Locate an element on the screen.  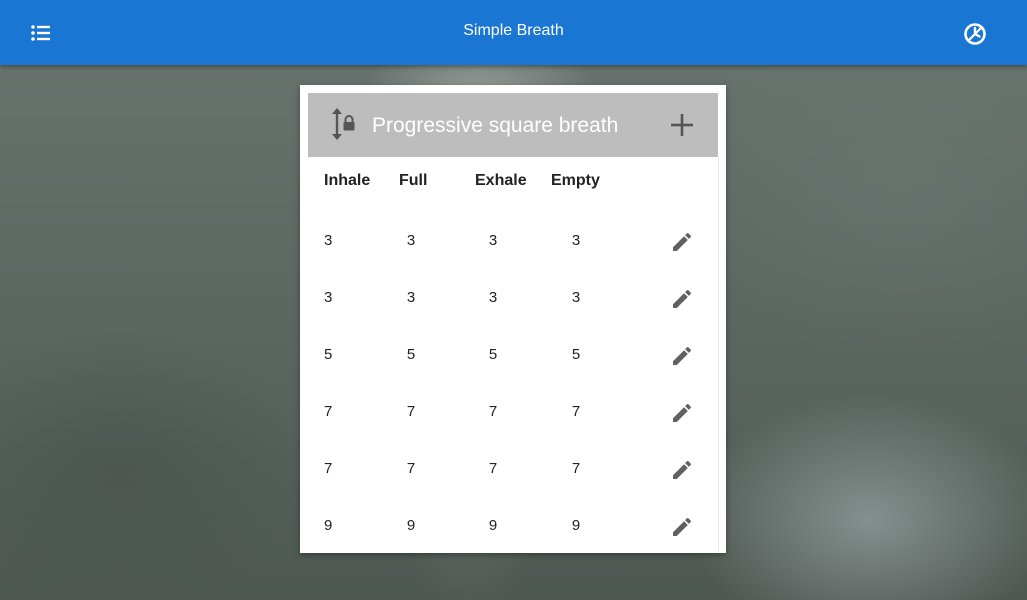
column-header-empty: Empty is located at coordinates (575, 180).